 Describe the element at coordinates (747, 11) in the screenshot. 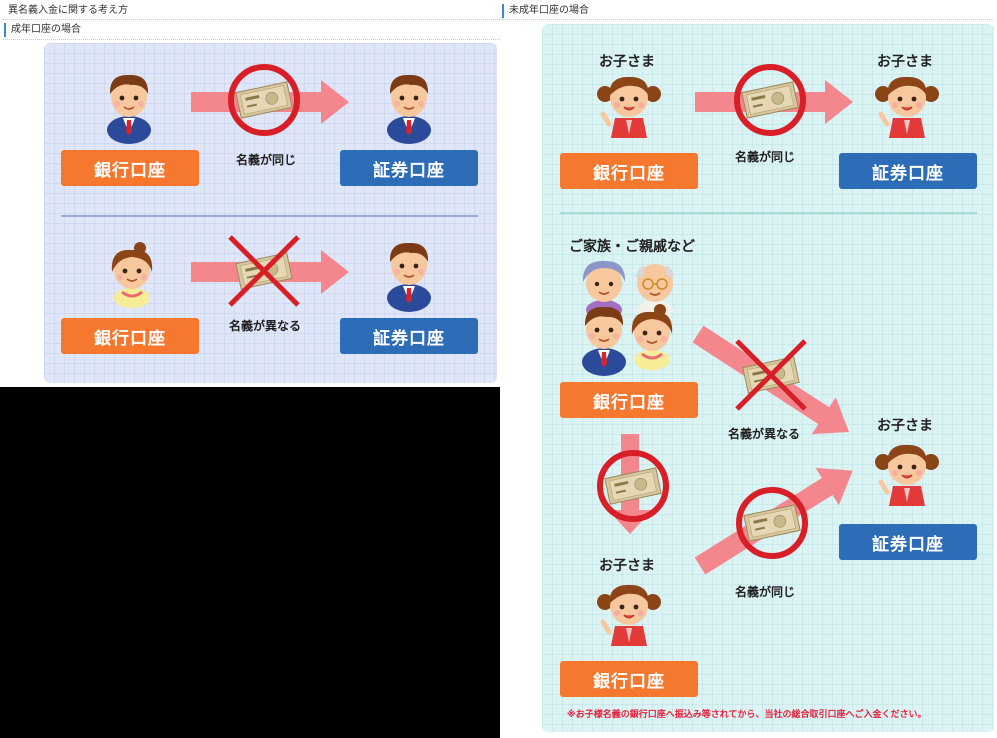

I see `right-header: 未成年口座の場合` at that location.